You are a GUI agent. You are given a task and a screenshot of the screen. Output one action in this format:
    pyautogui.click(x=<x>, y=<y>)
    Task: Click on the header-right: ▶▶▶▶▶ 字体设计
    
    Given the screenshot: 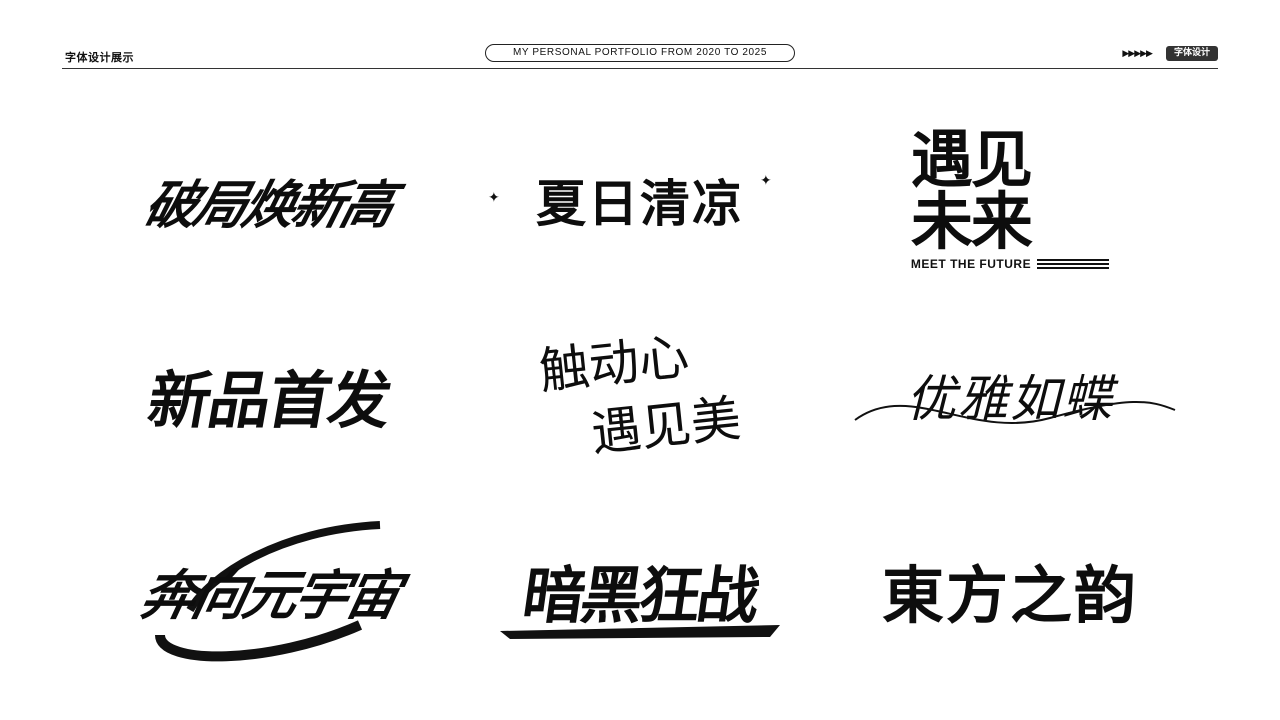 What is the action you would take?
    pyautogui.click(x=1170, y=53)
    